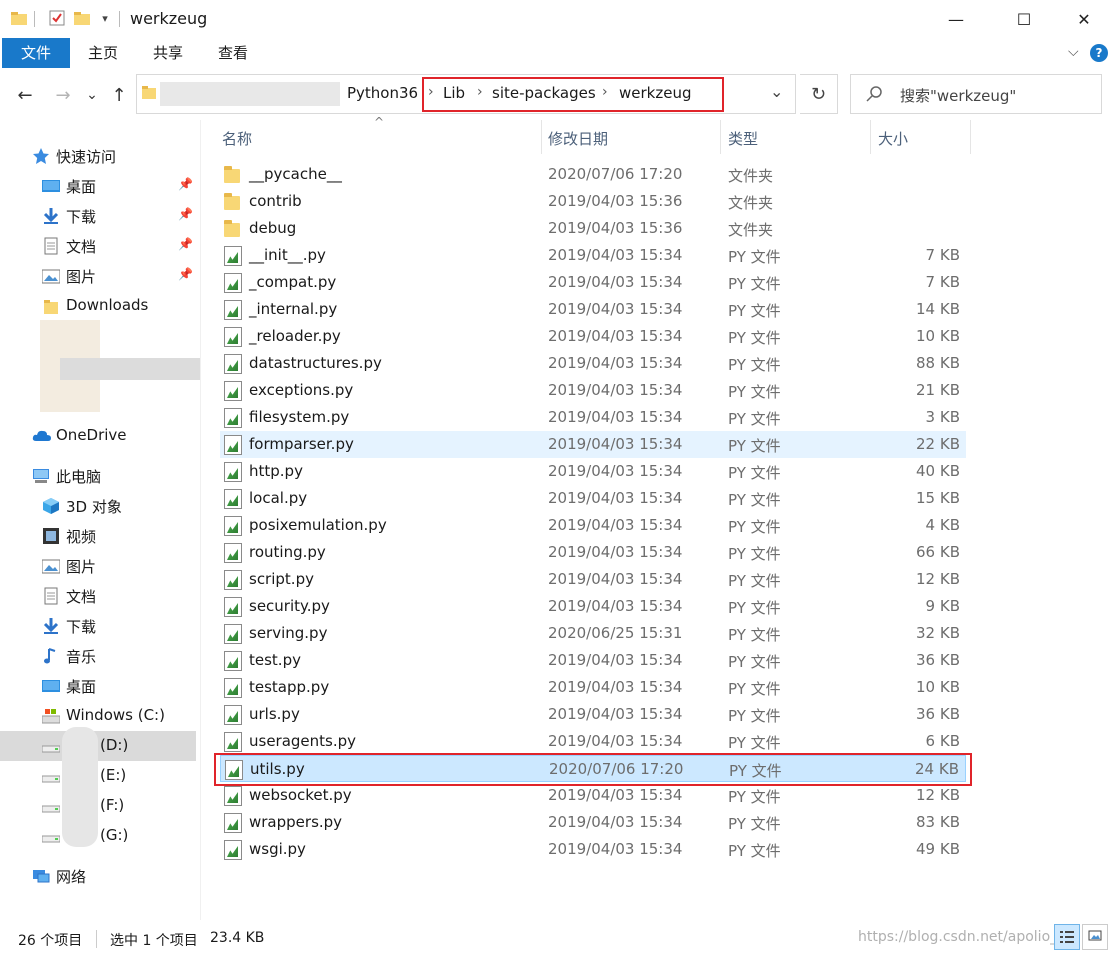  What do you see at coordinates (956, 19) in the screenshot?
I see `minimize-button: —` at bounding box center [956, 19].